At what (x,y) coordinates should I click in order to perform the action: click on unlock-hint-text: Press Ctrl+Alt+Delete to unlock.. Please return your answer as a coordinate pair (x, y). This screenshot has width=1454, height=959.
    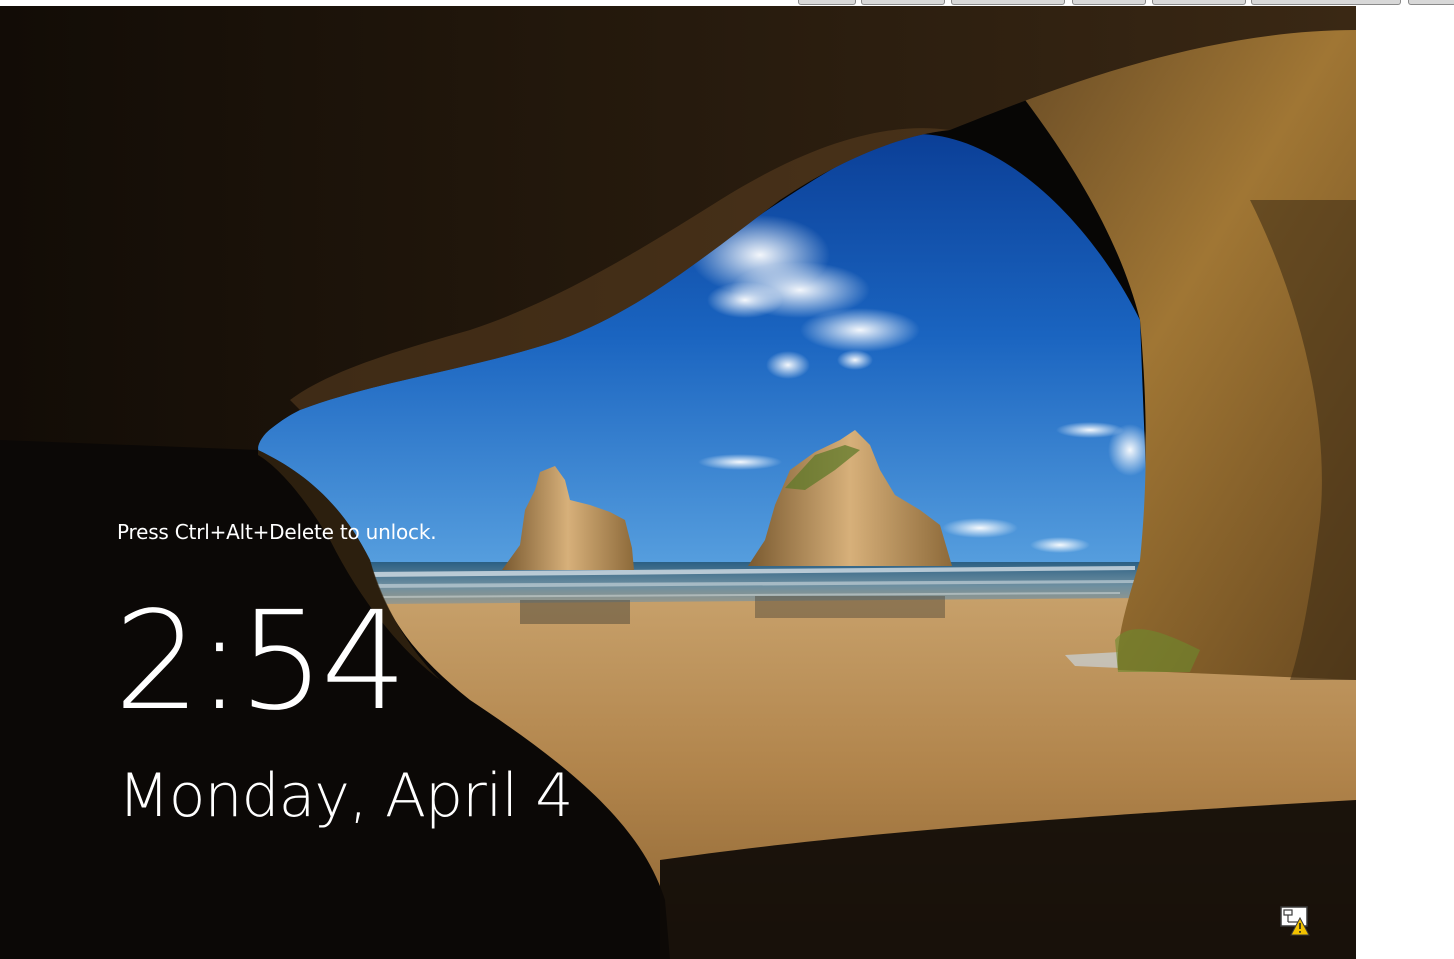
    Looking at the image, I should click on (277, 532).